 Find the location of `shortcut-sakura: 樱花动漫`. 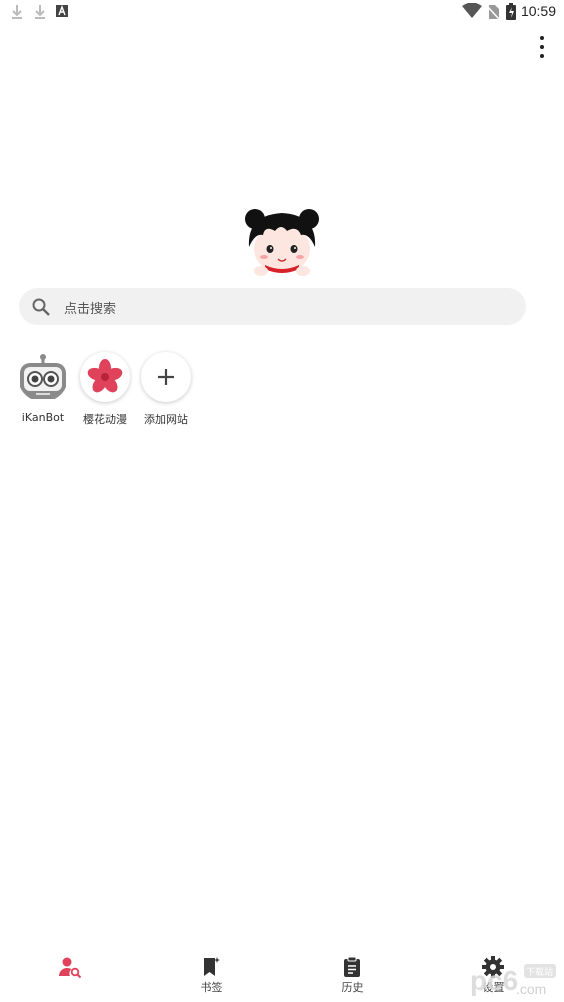

shortcut-sakura: 樱花动漫 is located at coordinates (105, 389).